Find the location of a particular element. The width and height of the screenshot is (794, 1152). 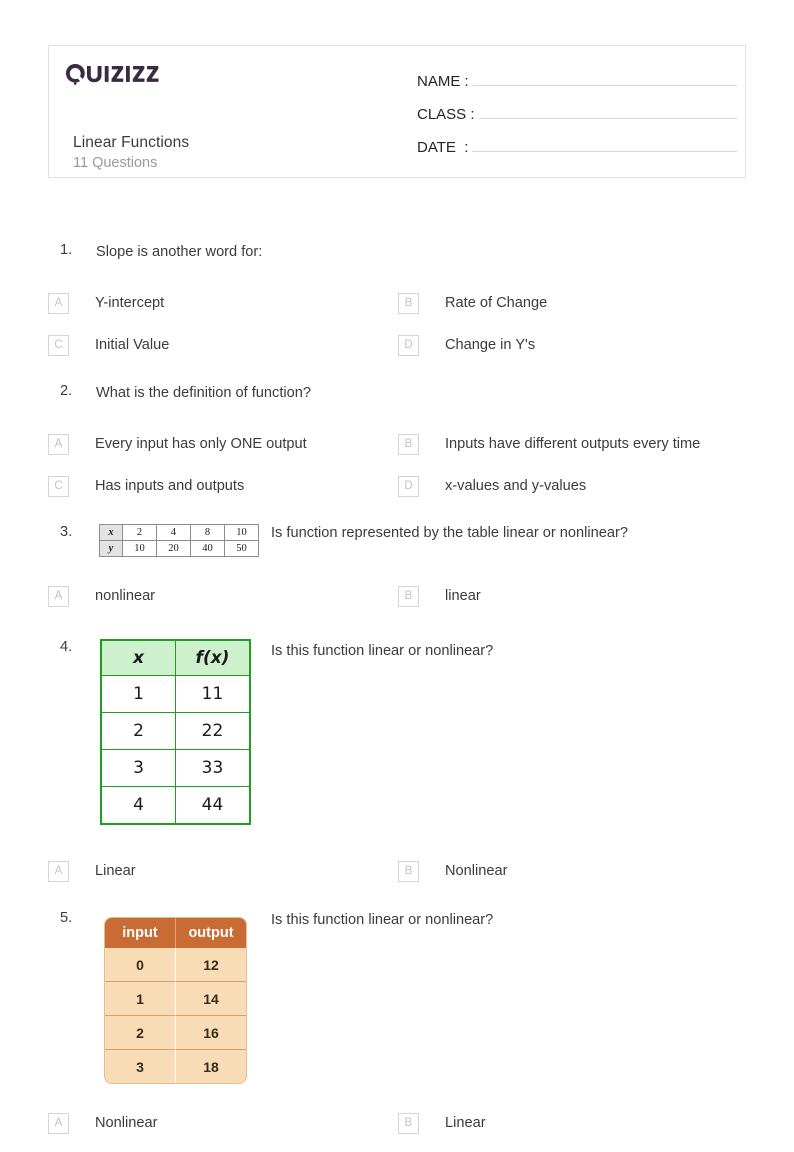

option-4a: A Linear is located at coordinates (92, 871).